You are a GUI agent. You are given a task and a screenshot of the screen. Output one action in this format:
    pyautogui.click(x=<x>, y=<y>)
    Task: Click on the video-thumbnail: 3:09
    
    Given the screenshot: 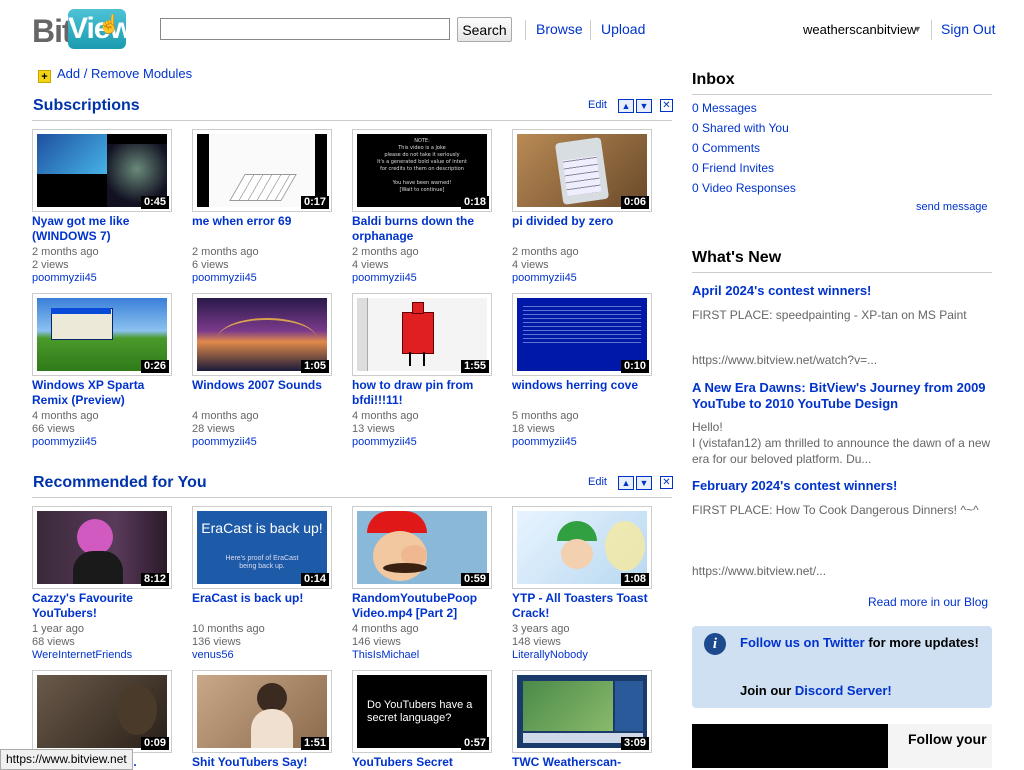 What is the action you would take?
    pyautogui.click(x=582, y=711)
    